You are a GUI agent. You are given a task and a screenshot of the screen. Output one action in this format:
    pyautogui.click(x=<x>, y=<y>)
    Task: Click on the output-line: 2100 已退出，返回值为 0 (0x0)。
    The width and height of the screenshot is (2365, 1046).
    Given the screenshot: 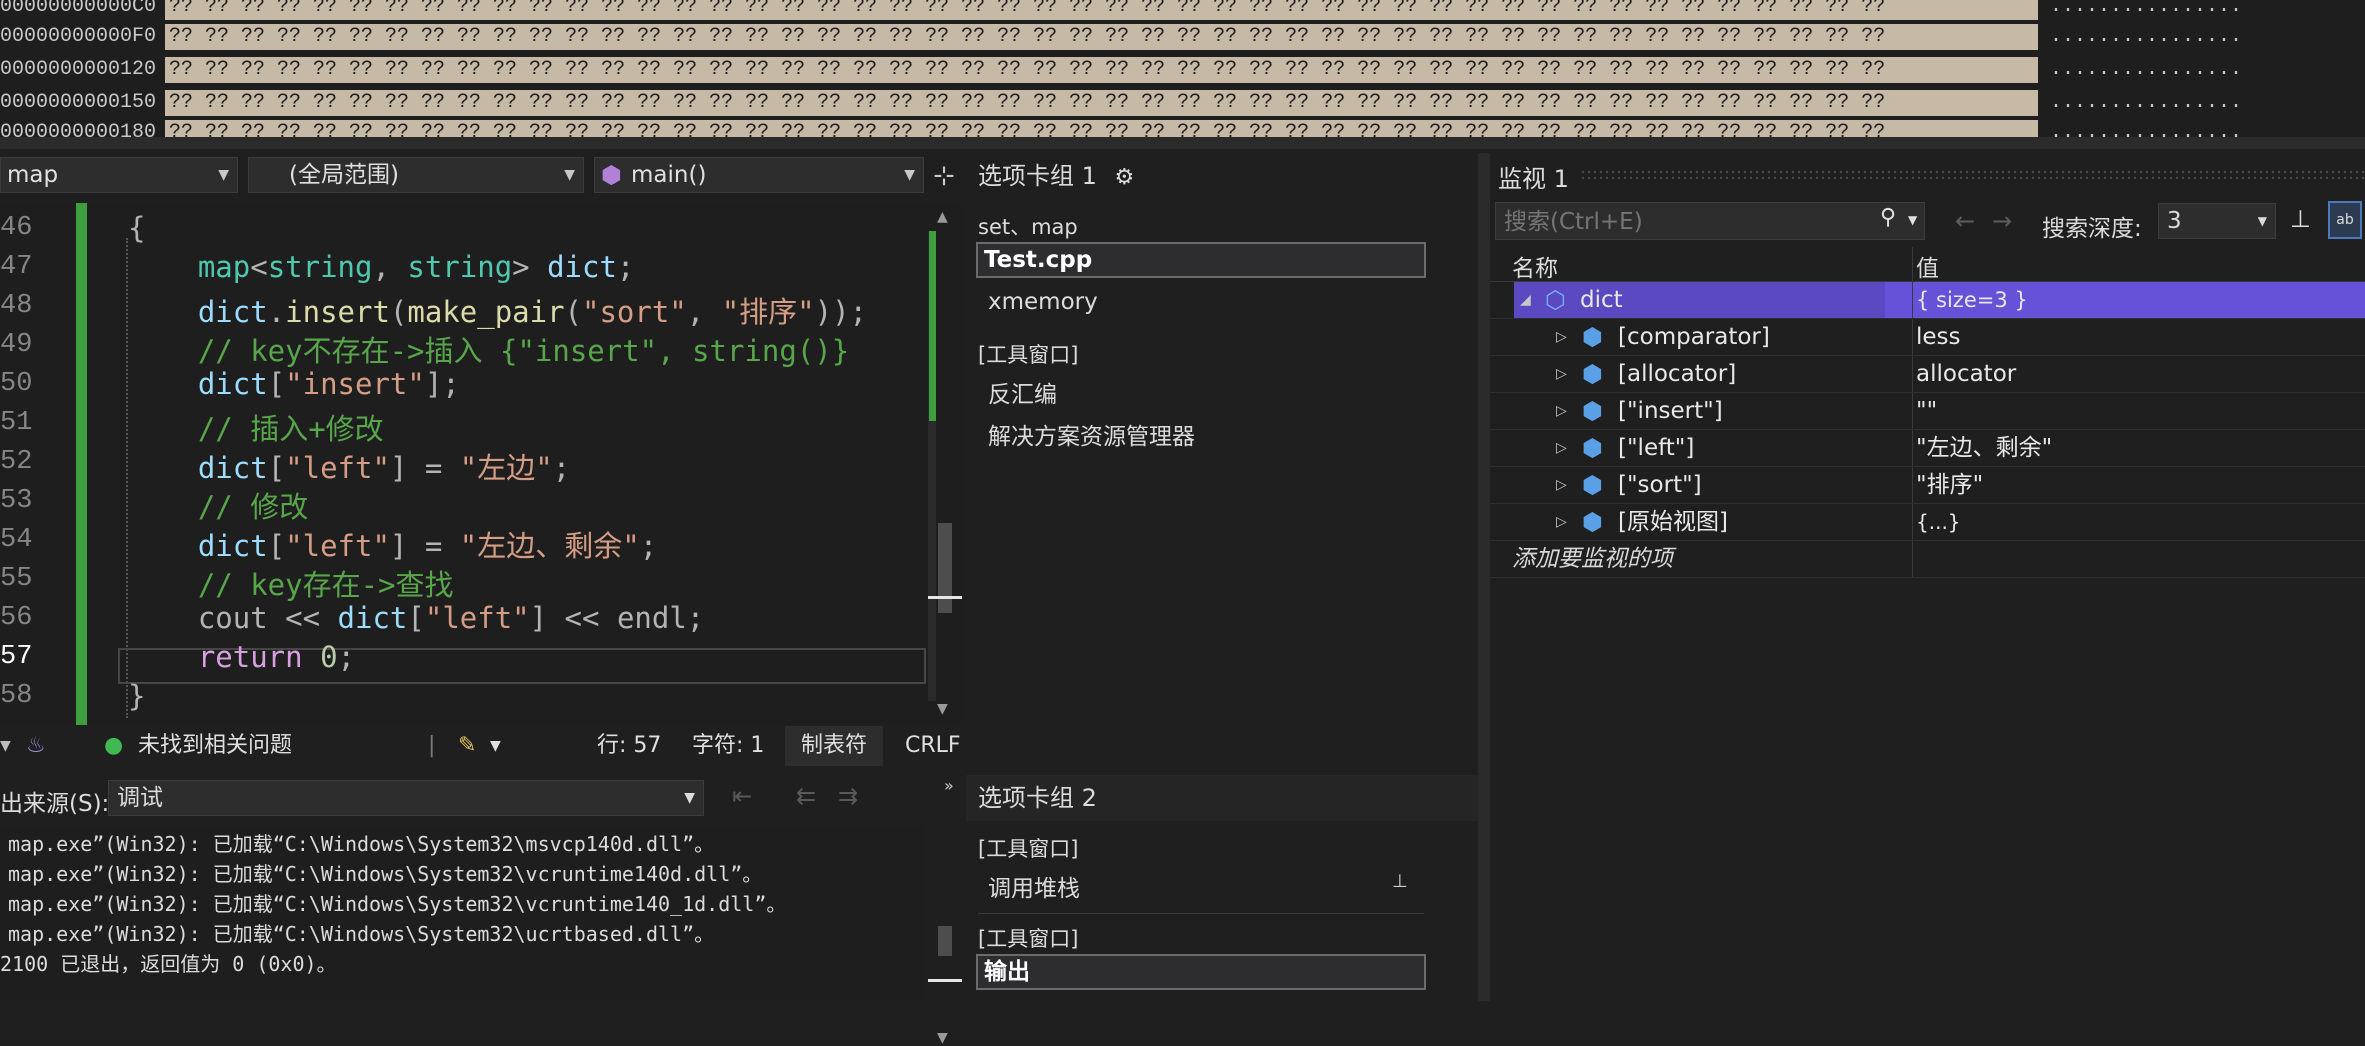 What is the action you would take?
    pyautogui.click(x=168, y=964)
    